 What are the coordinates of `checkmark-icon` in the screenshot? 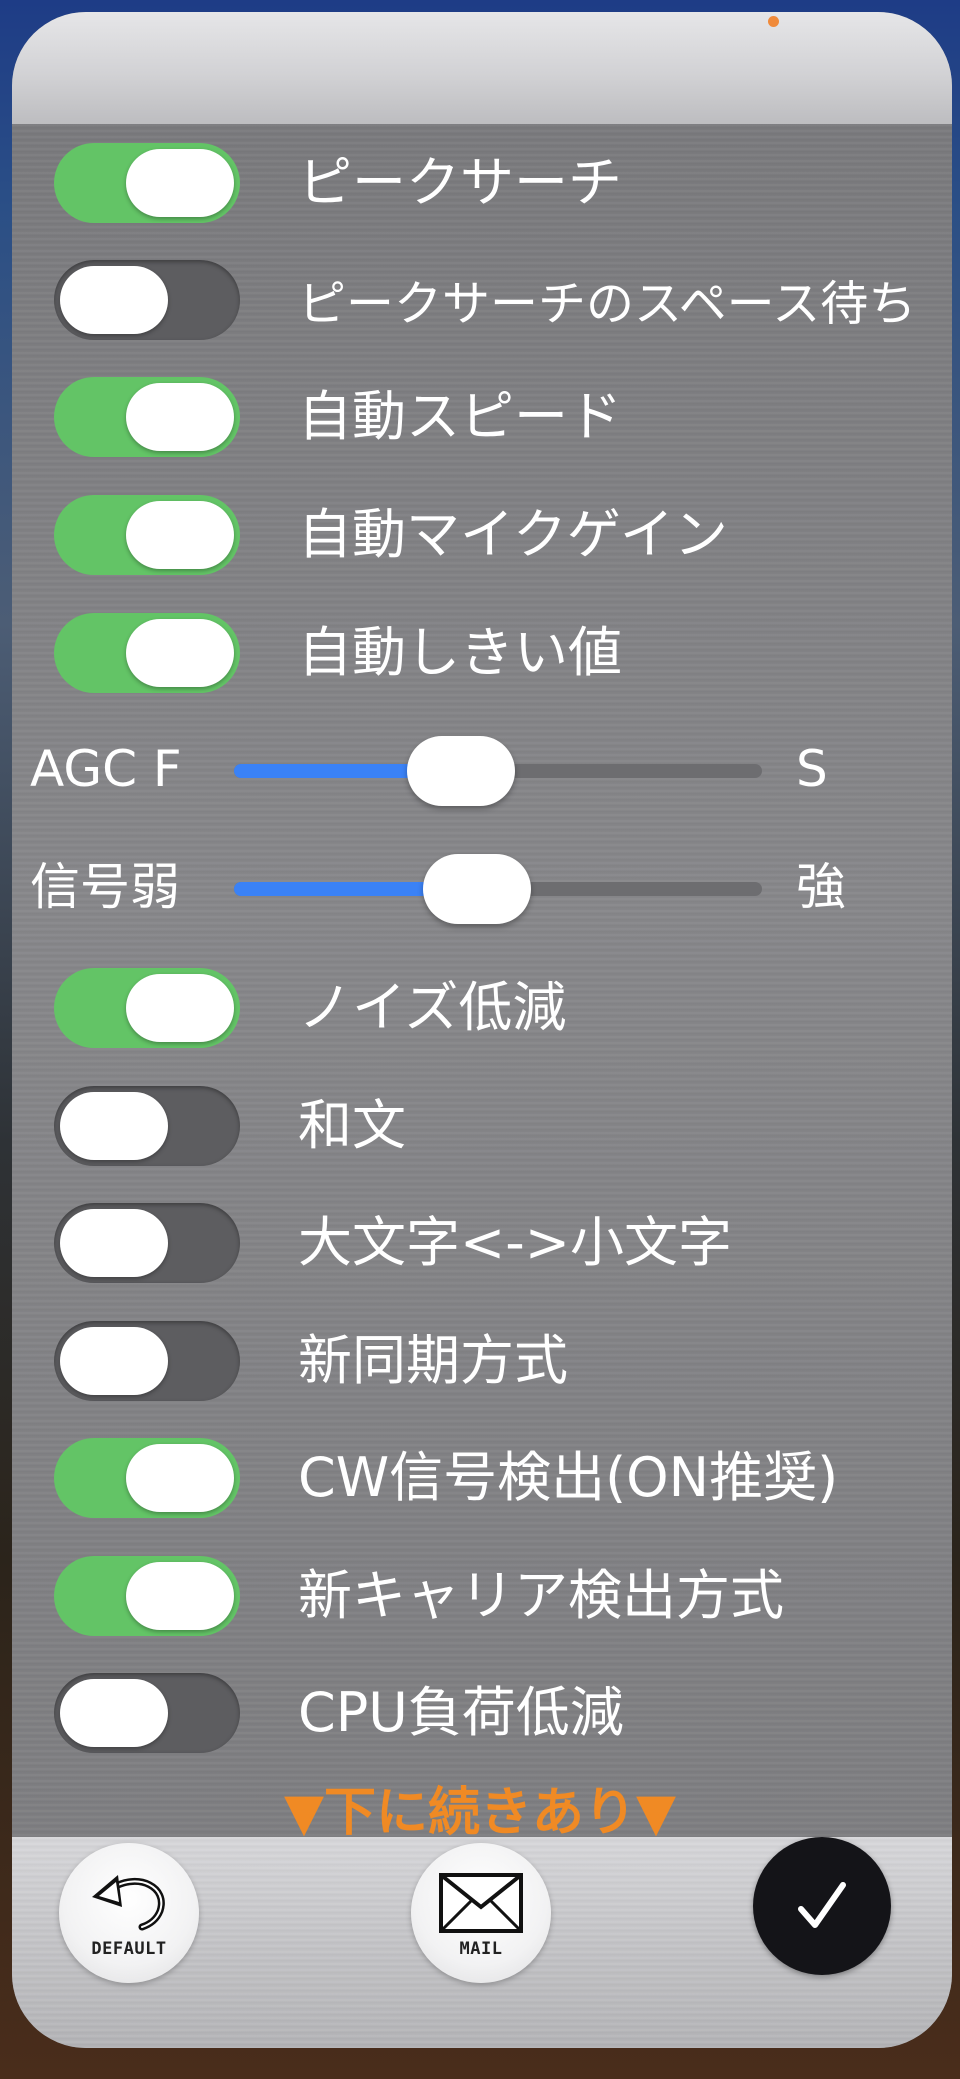 It's located at (822, 1905).